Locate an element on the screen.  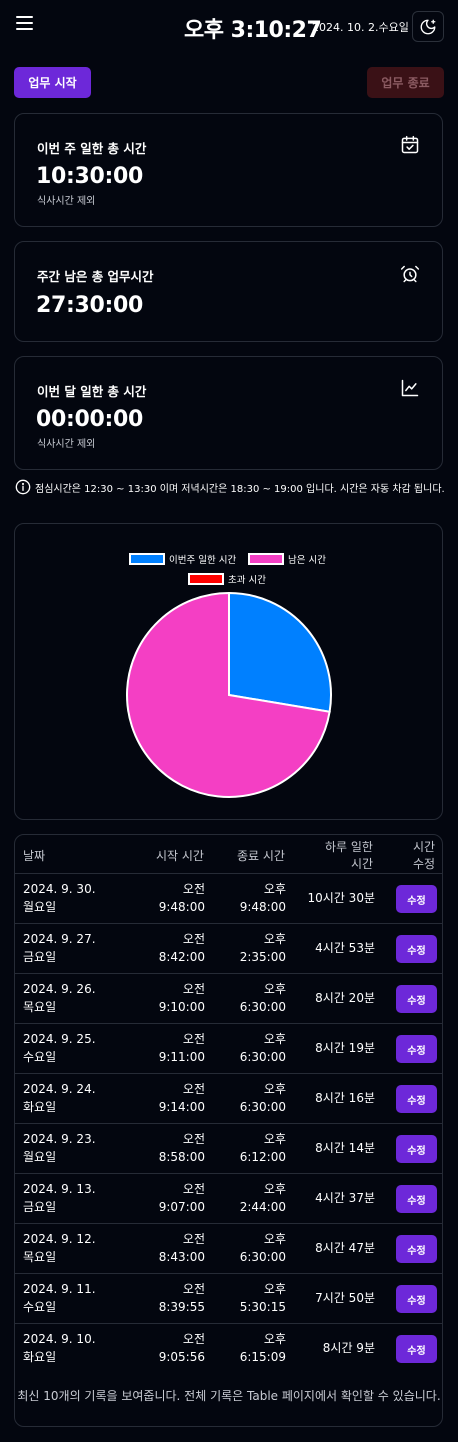
header-worked-line1: 하루 일한 is located at coordinates (349, 847).